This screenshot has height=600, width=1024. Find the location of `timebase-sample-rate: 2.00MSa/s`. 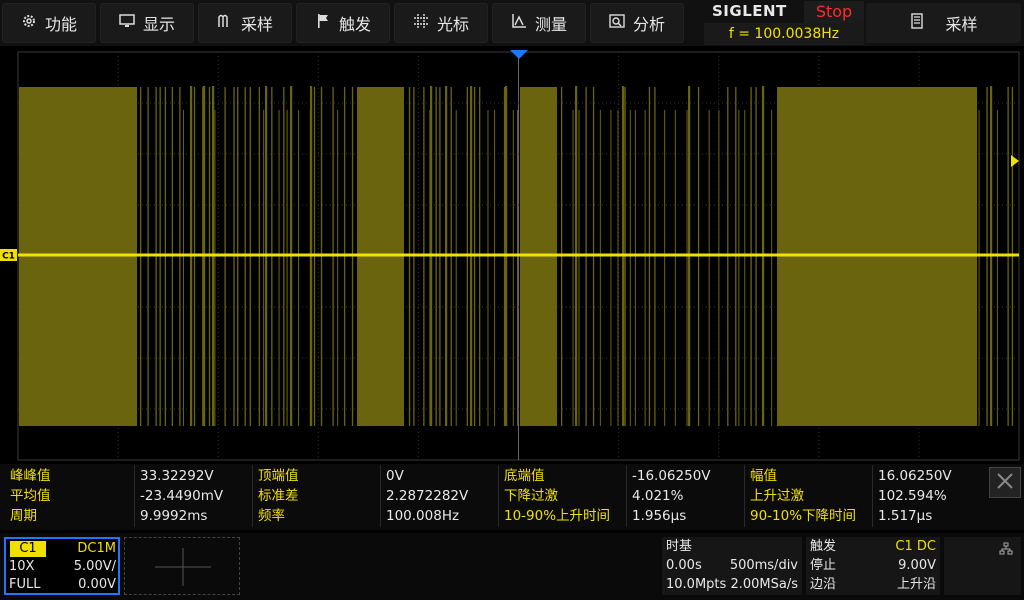

timebase-sample-rate: 2.00MSa/s is located at coordinates (764, 584).